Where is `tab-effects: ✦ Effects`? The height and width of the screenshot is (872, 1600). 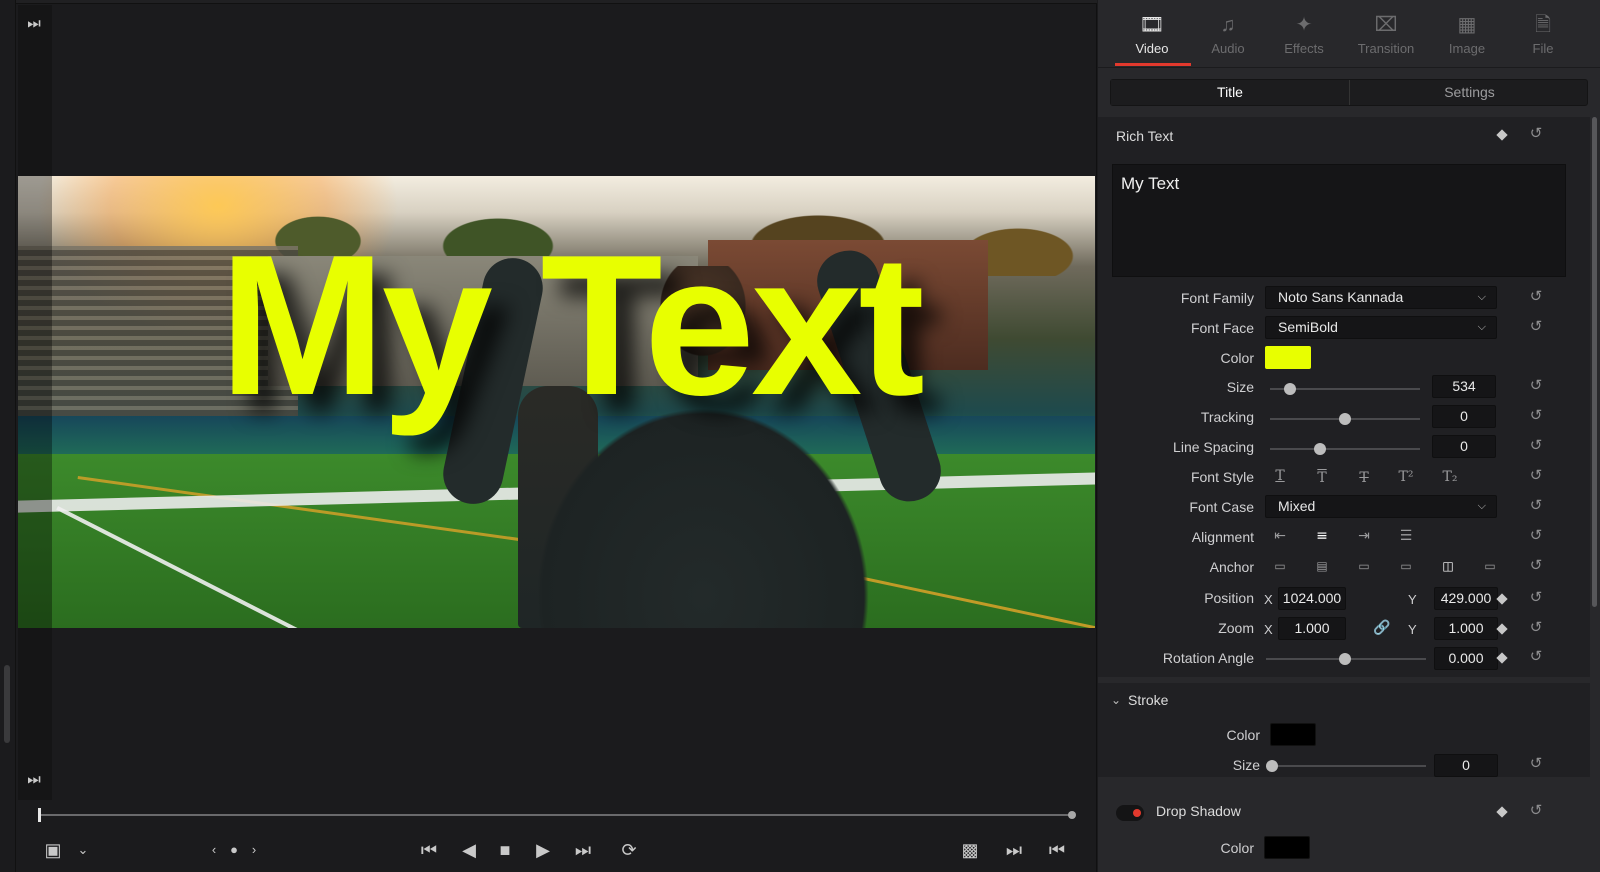 tab-effects: ✦ Effects is located at coordinates (1304, 40).